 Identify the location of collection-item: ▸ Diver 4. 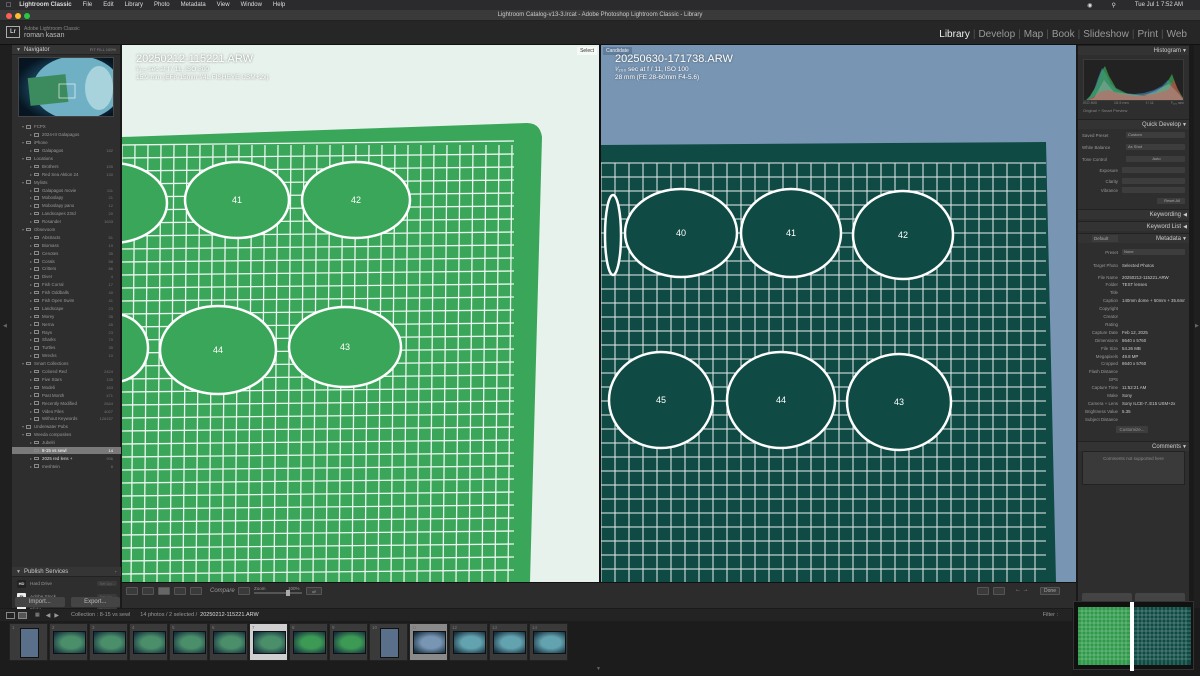
(66, 277).